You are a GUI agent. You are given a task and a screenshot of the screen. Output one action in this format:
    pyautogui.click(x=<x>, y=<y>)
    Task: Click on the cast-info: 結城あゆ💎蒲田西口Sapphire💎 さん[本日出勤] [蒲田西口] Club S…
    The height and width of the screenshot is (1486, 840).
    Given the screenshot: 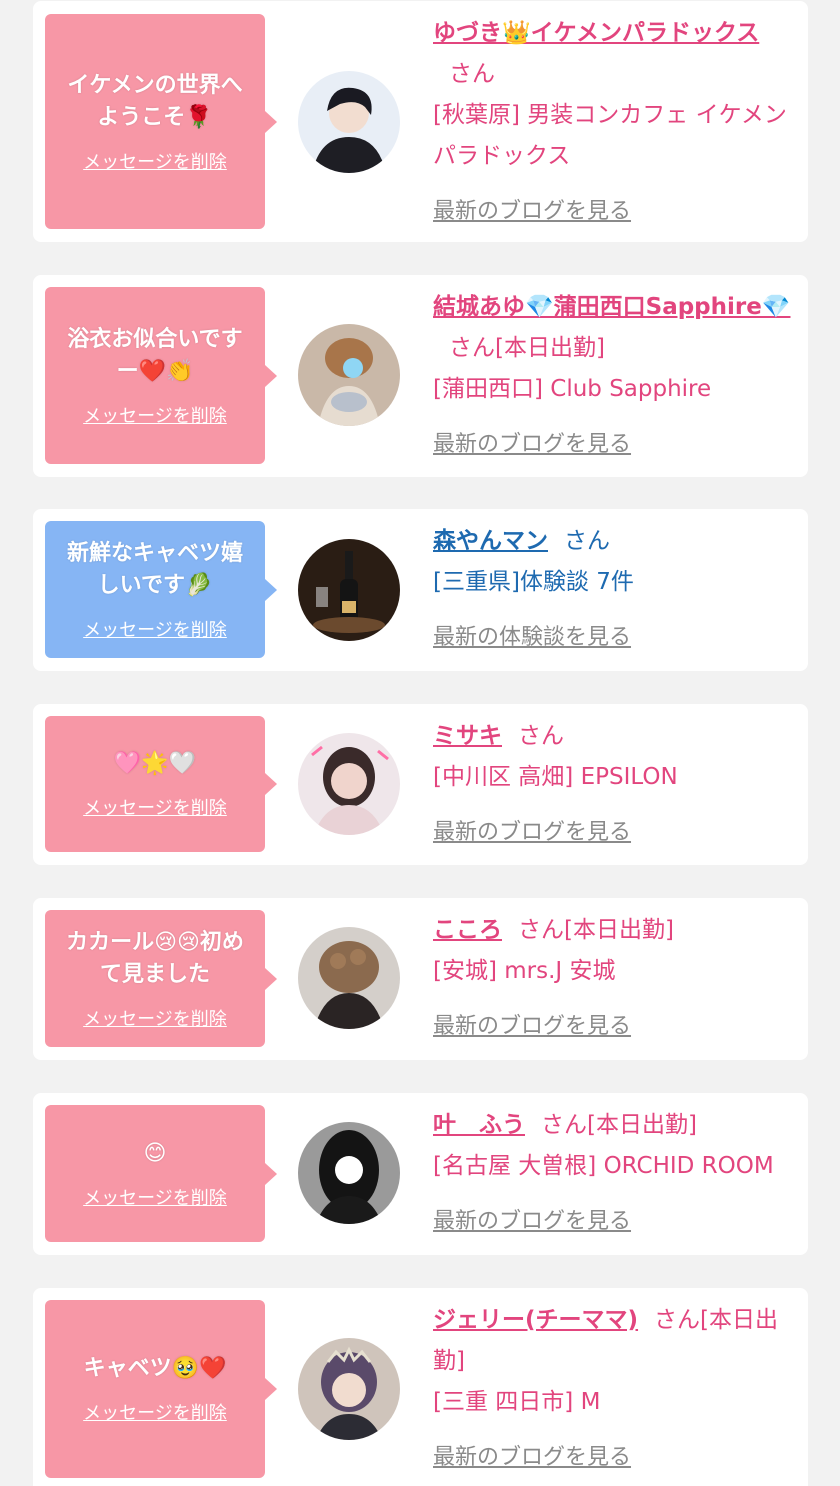 What is the action you would take?
    pyautogui.click(x=614, y=376)
    